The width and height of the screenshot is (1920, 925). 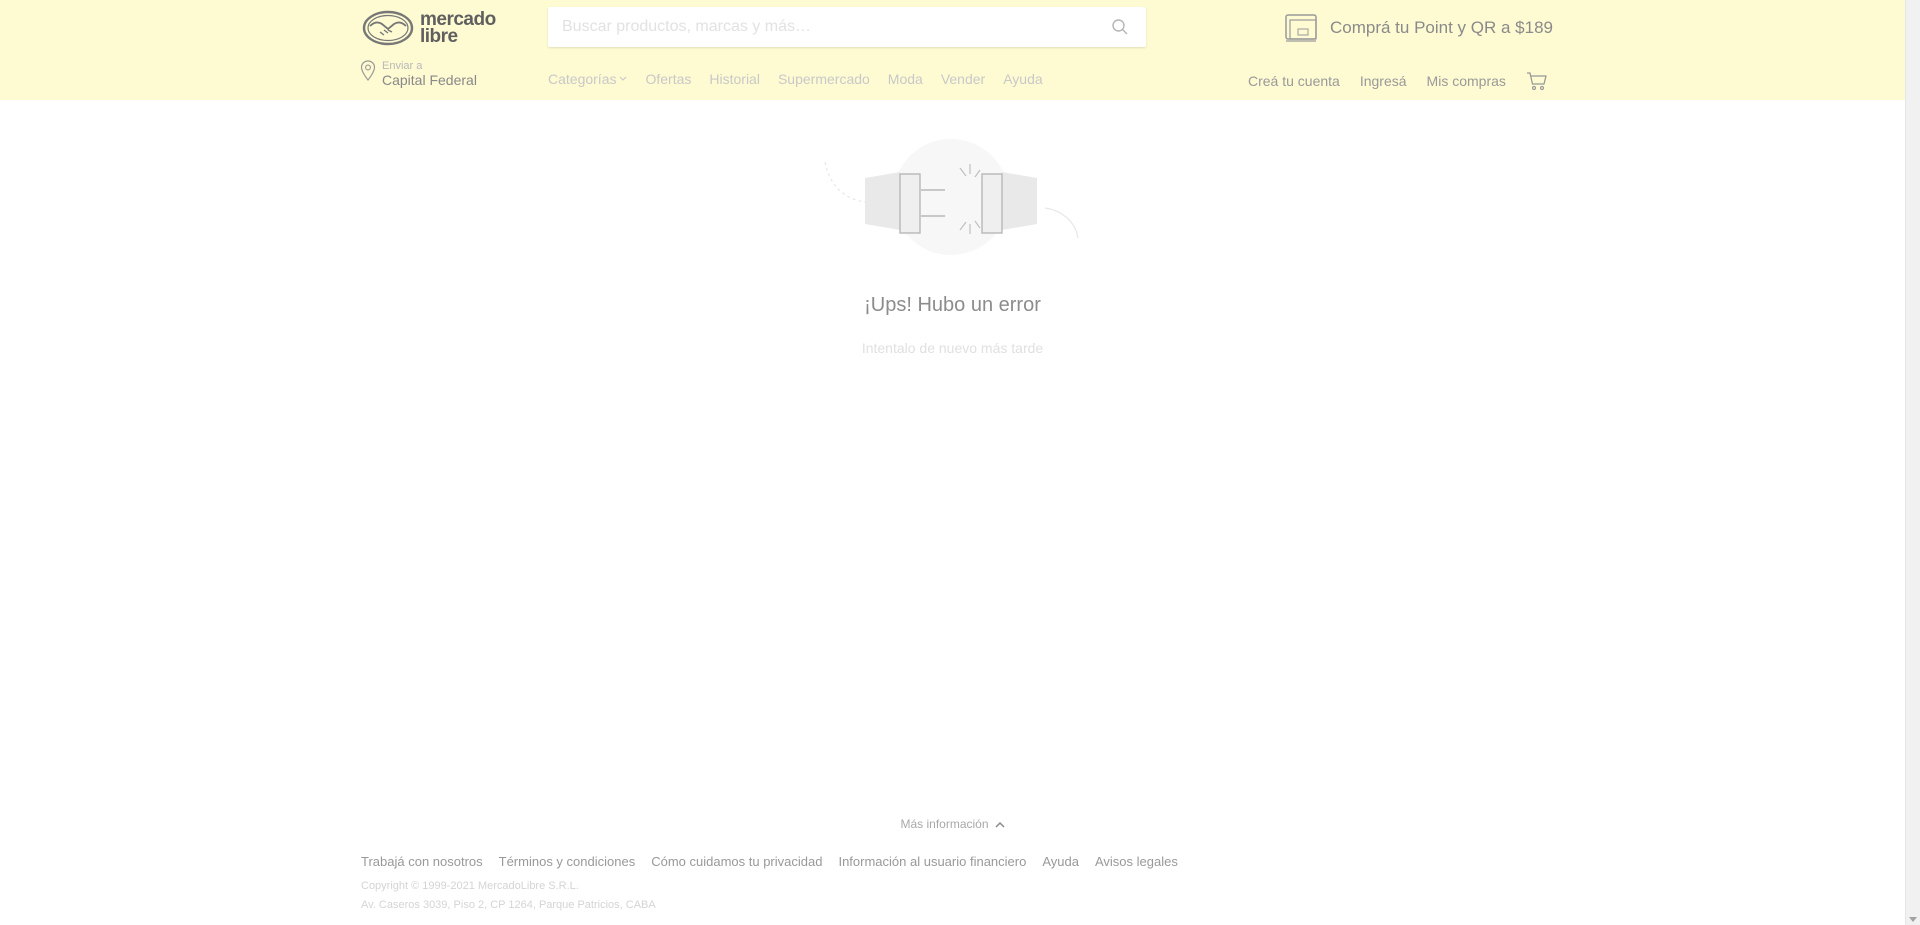 I want to click on my-purchases-link: Mis compras, so click(x=1466, y=81).